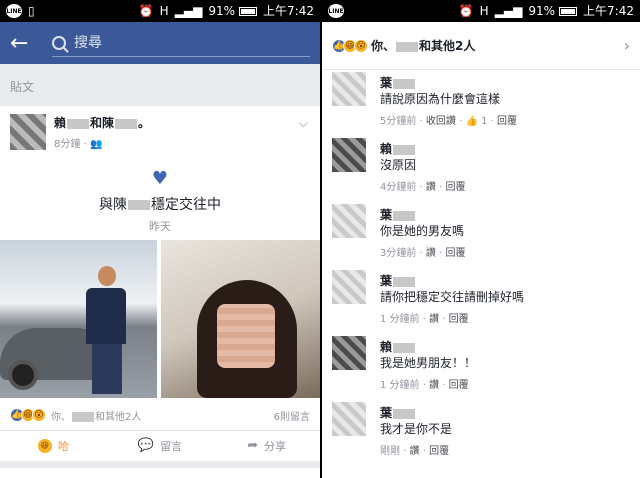  I want to click on search-bar, so click(181, 43).